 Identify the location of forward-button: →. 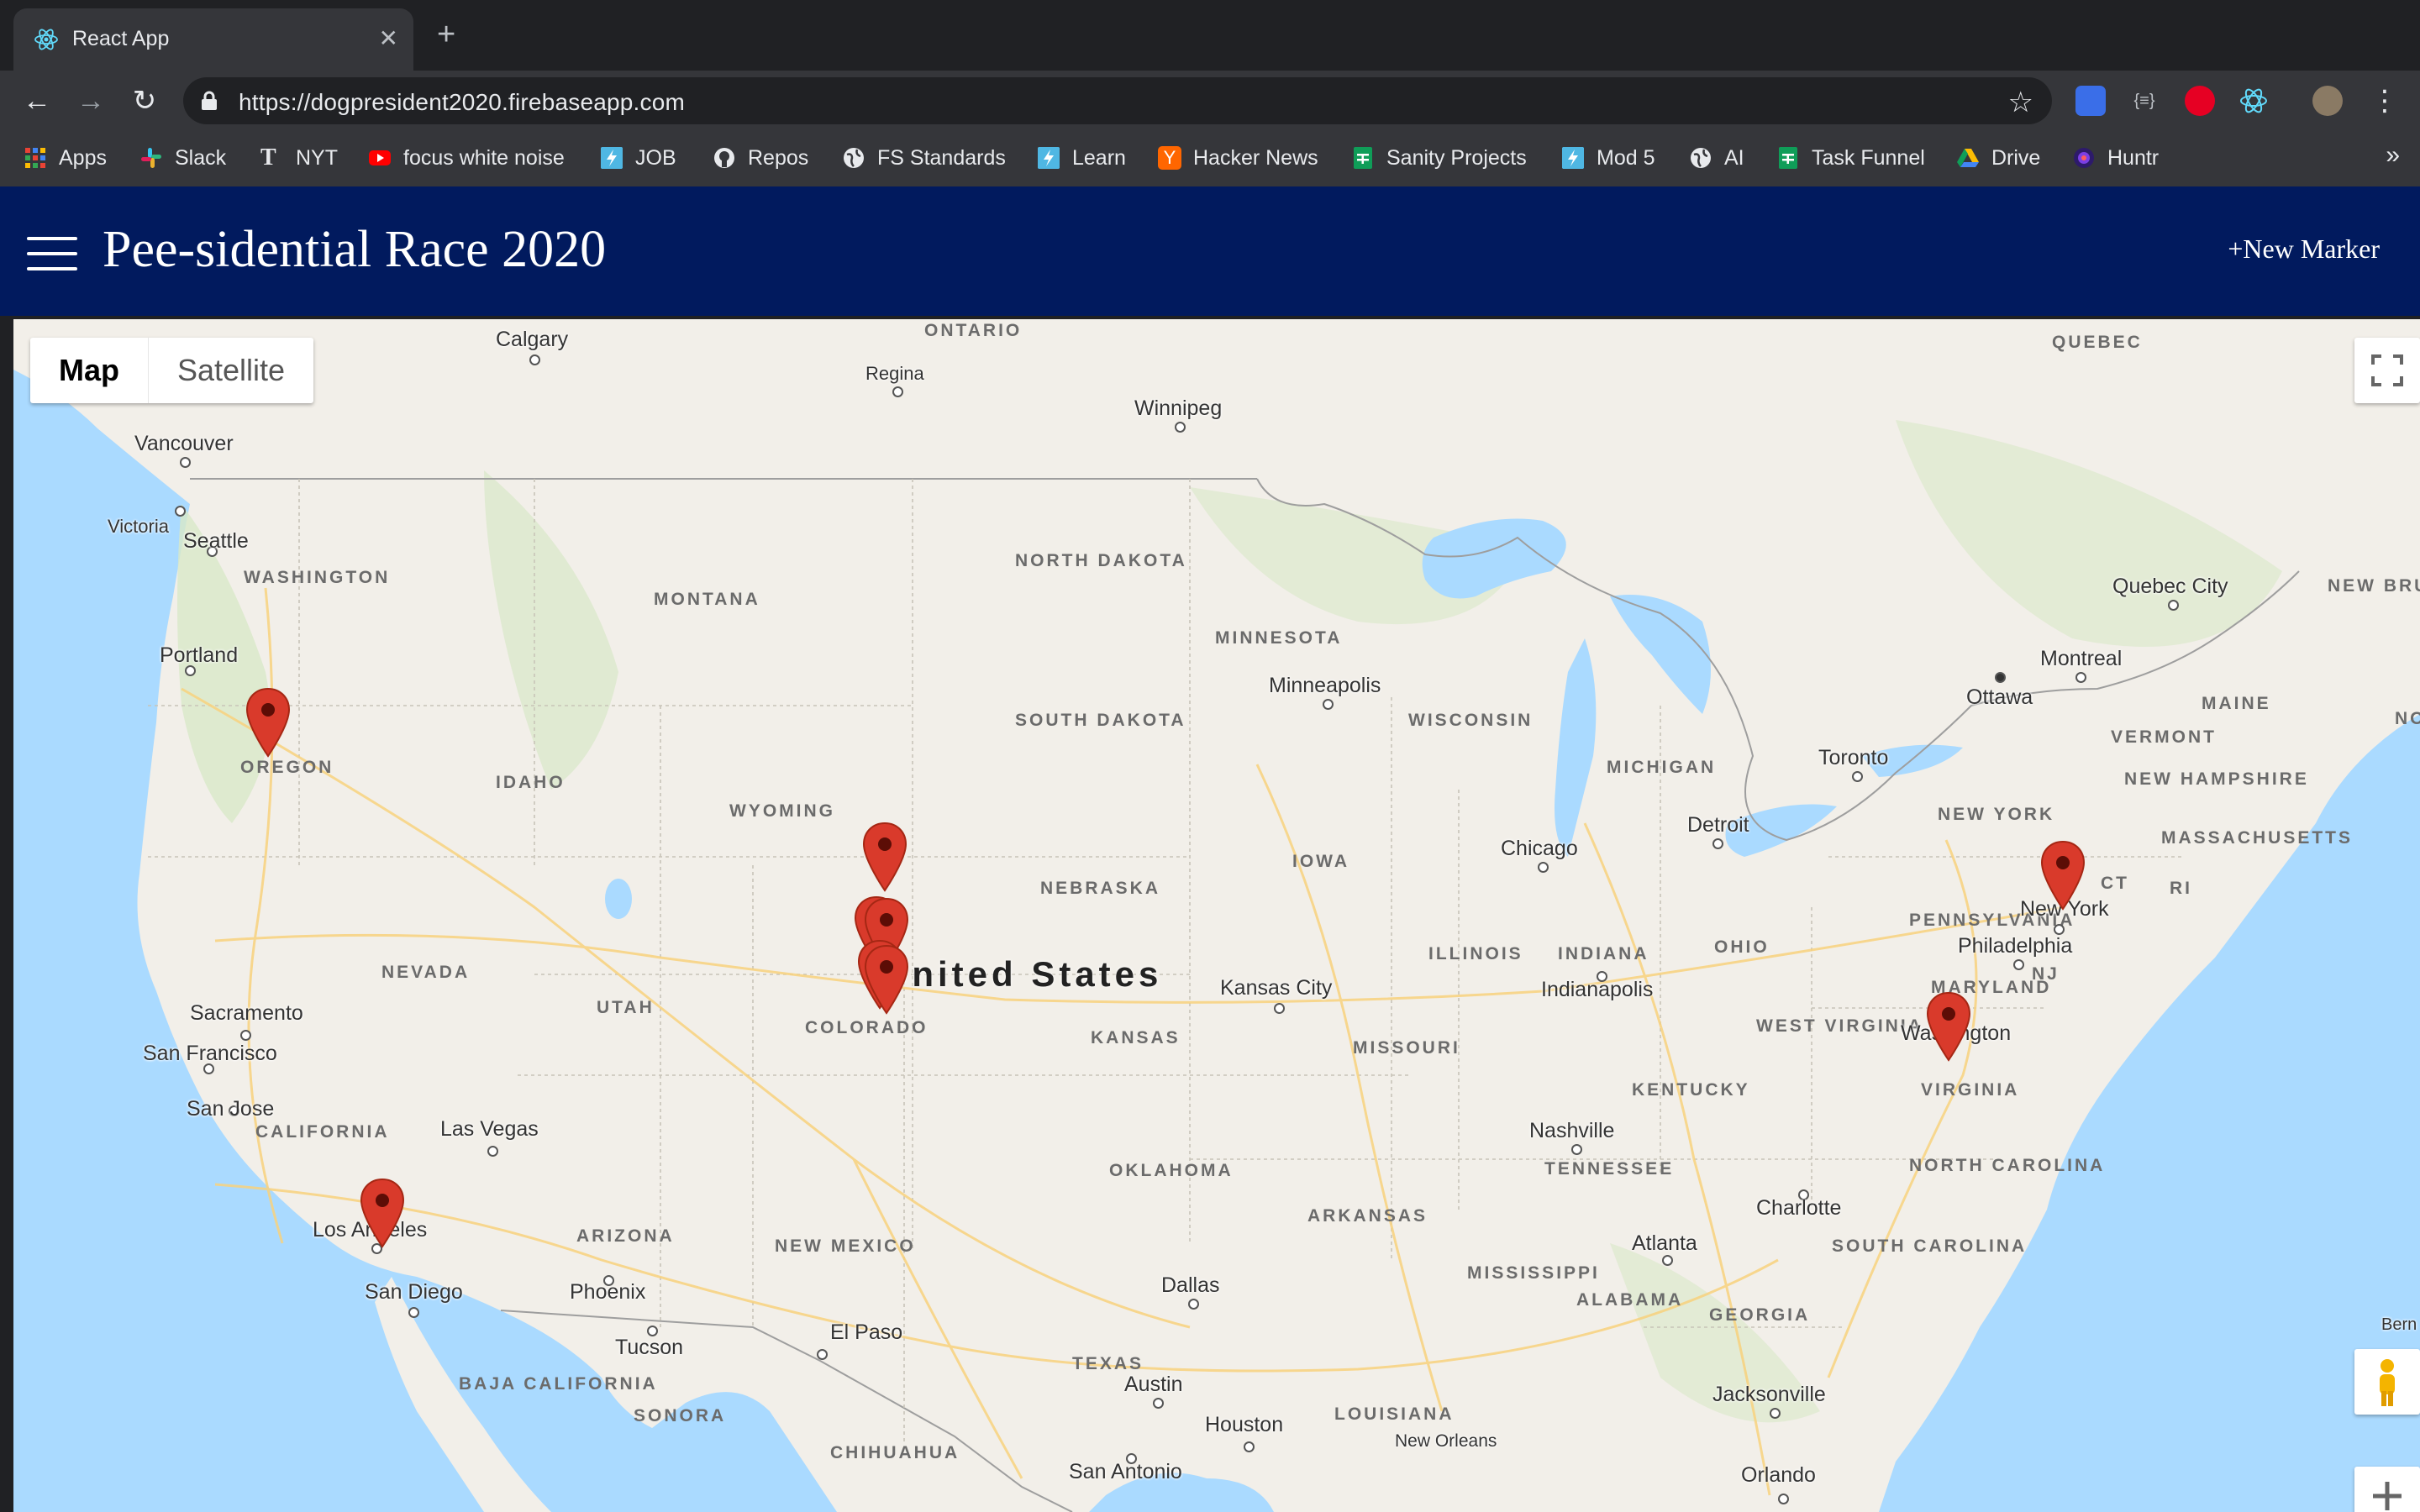
(91, 101).